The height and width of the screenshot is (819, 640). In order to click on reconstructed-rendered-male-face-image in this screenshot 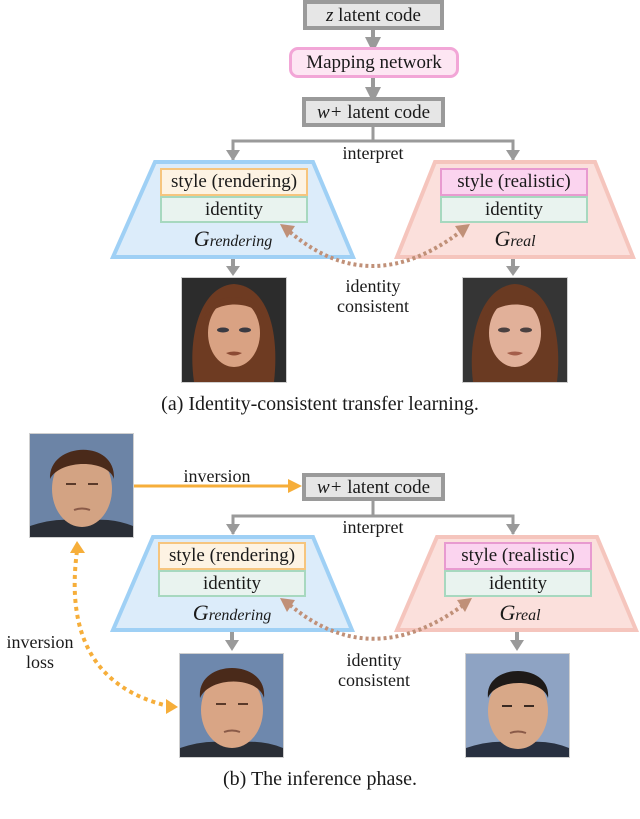, I will do `click(231, 705)`.